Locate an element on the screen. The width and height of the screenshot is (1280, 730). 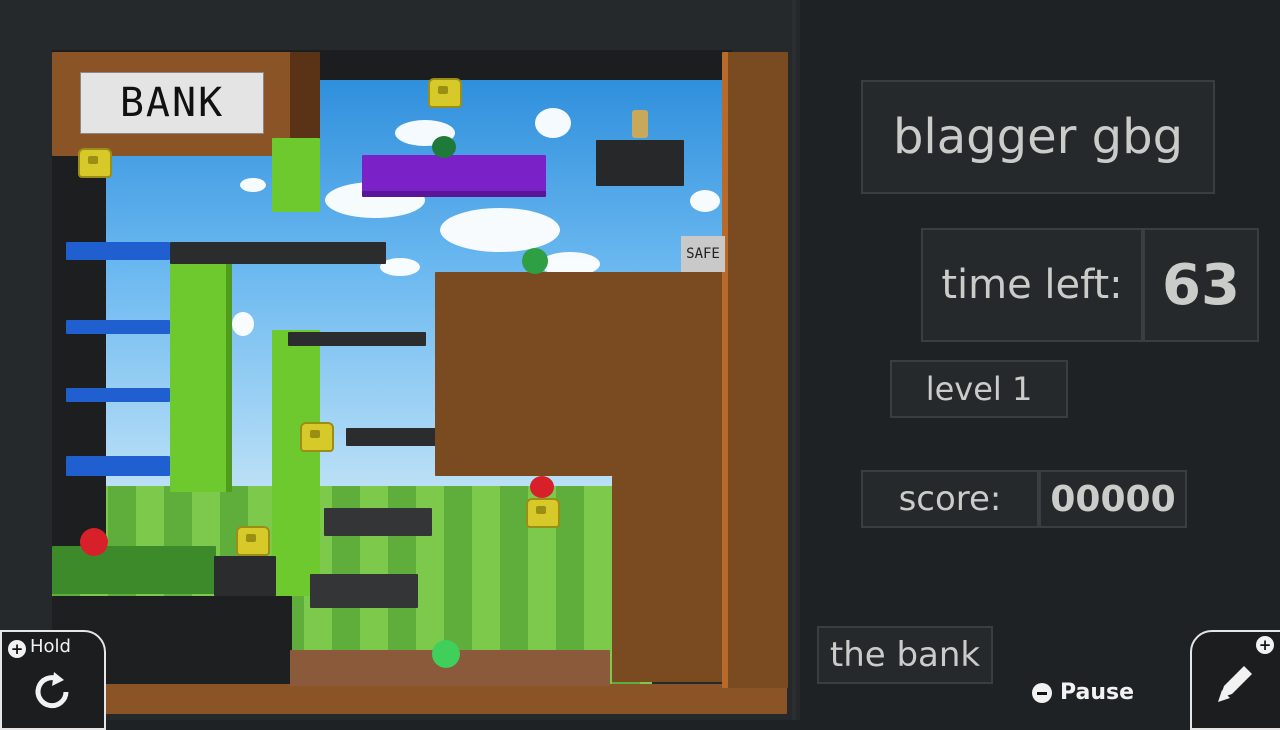
start-platform-side is located at coordinates (245, 576).